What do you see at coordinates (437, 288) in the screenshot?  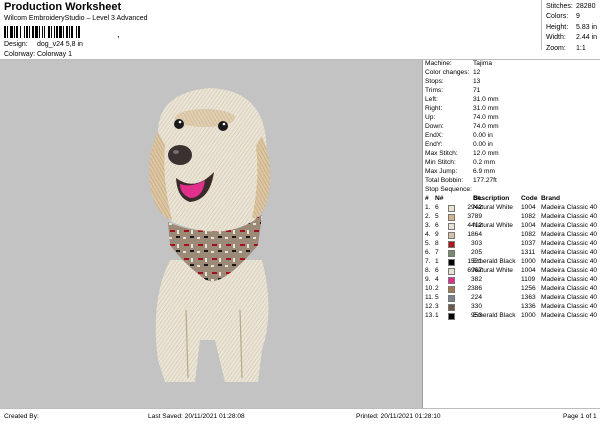 I see `needle-number: 2` at bounding box center [437, 288].